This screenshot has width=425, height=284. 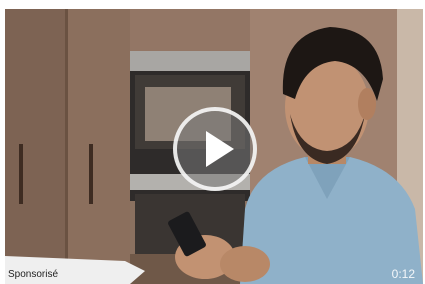 I want to click on sponsored-label: Sponsorisé, so click(x=33, y=274).